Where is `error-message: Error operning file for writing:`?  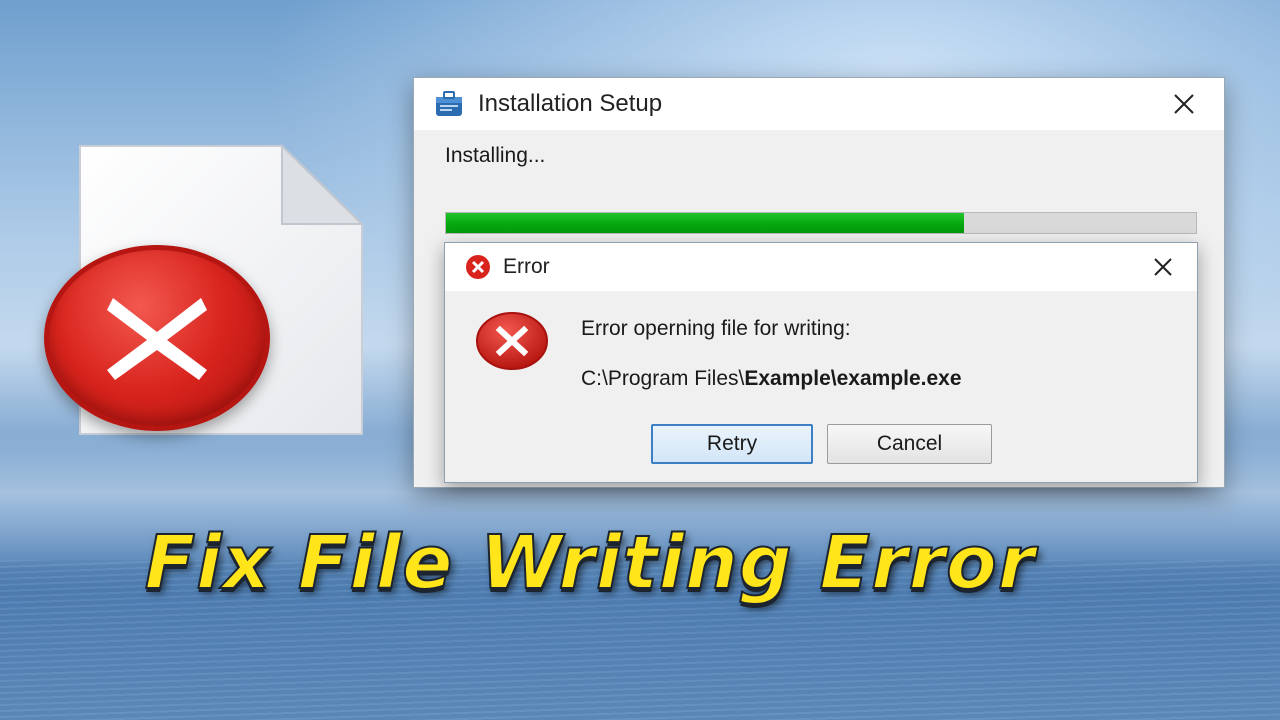
error-message: Error operning file for writing: is located at coordinates (716, 328).